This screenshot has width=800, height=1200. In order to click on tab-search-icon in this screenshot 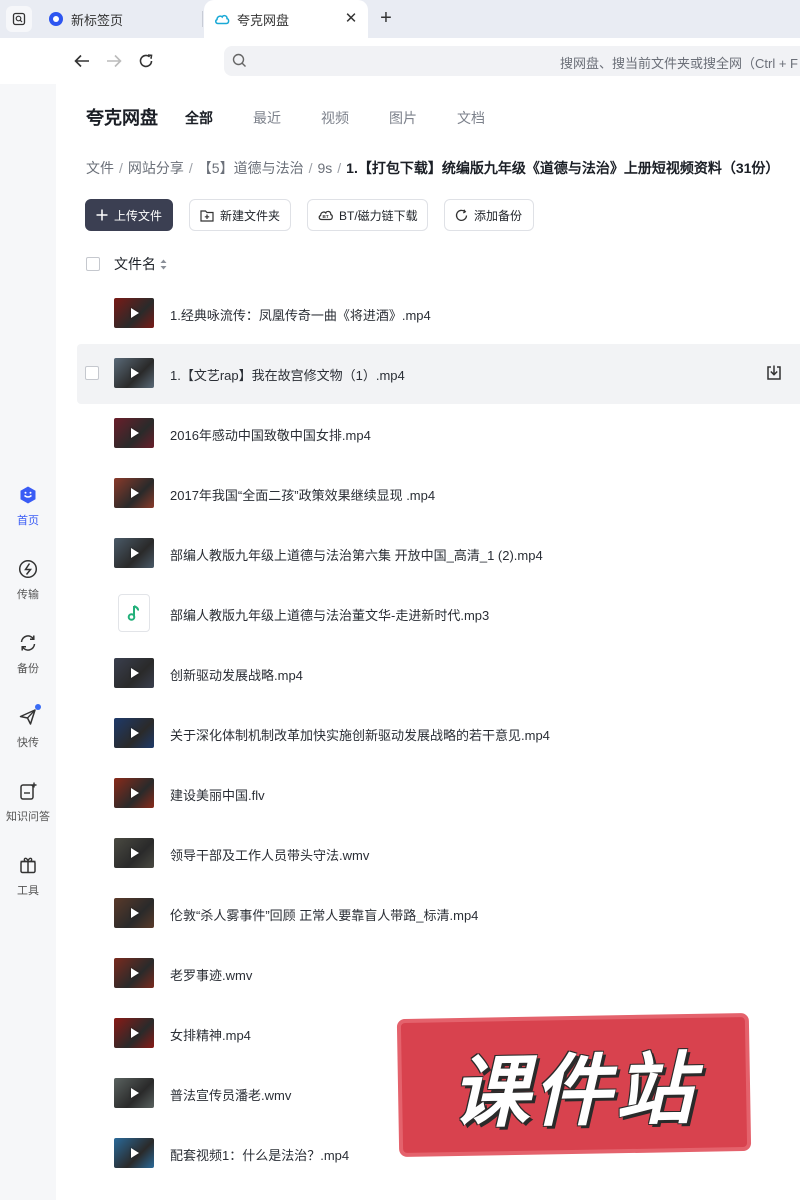, I will do `click(19, 19)`.